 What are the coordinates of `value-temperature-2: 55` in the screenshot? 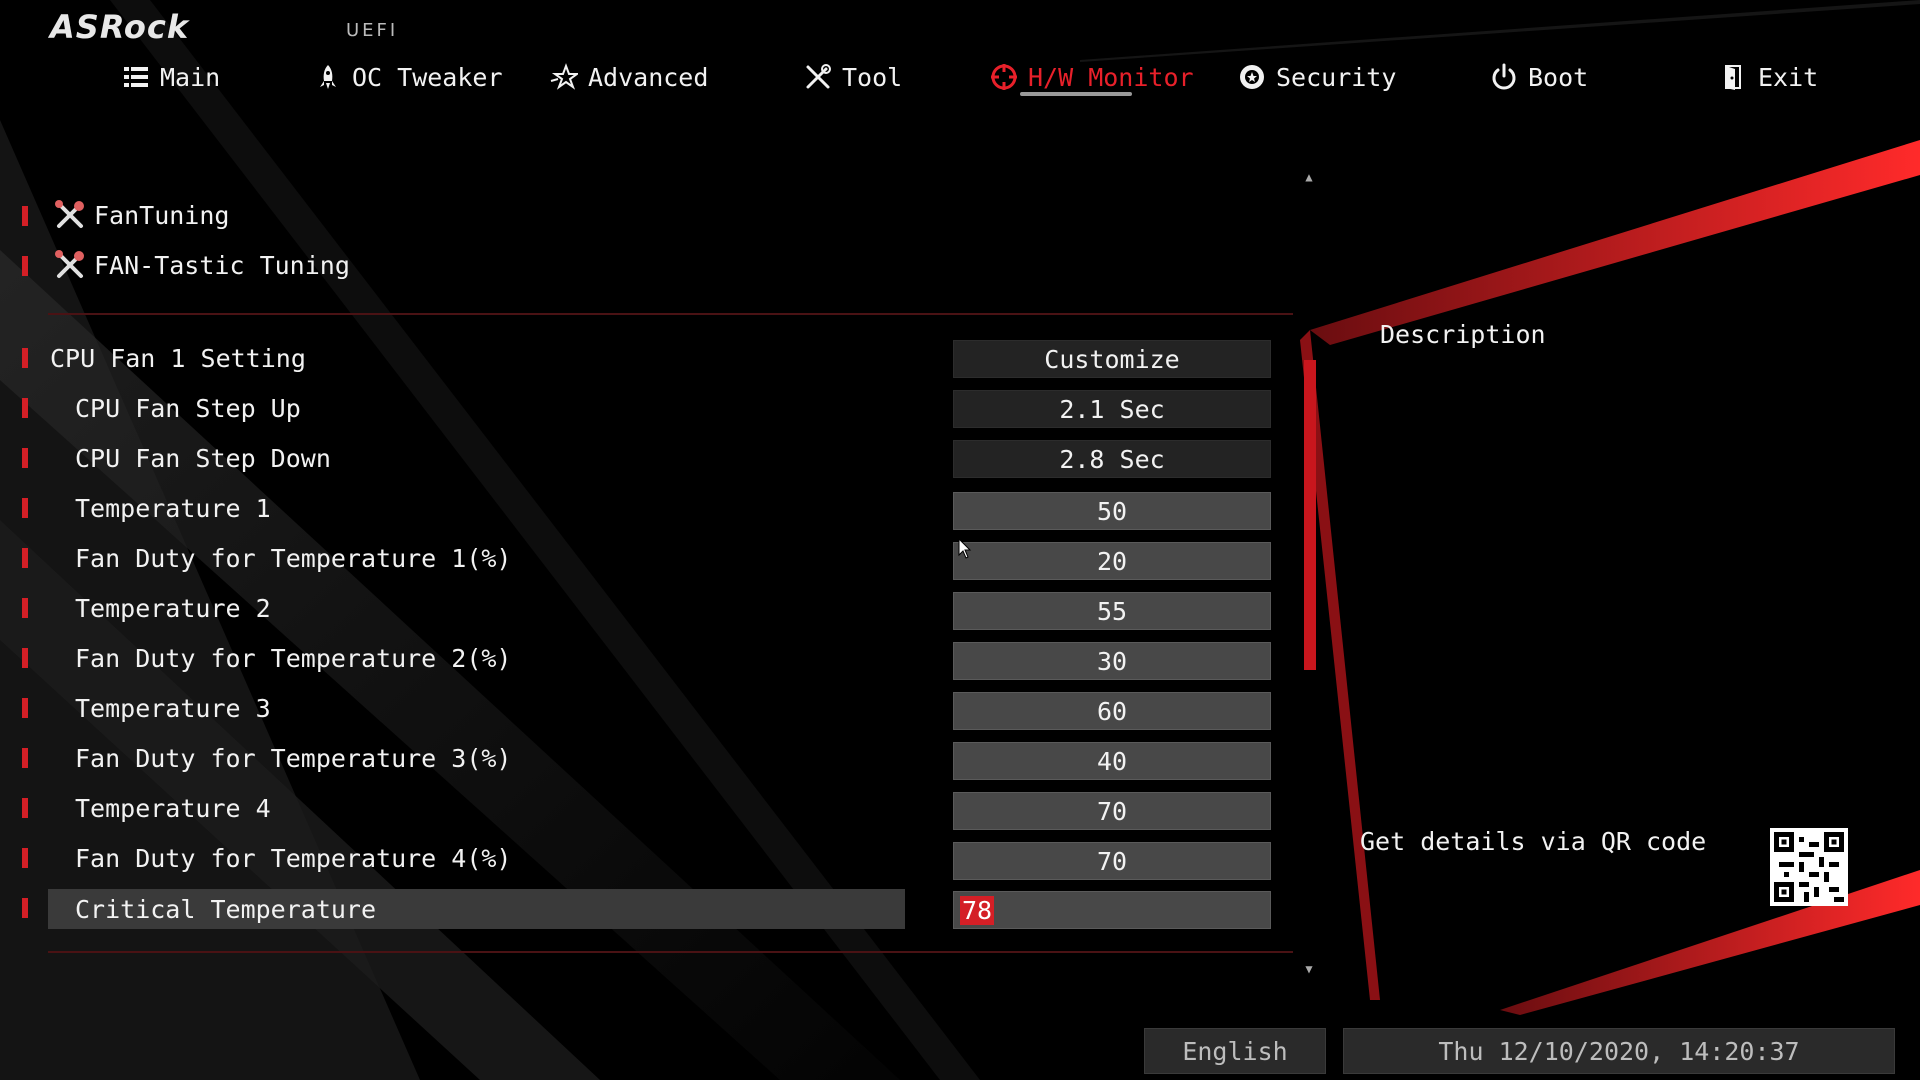 It's located at (1112, 611).